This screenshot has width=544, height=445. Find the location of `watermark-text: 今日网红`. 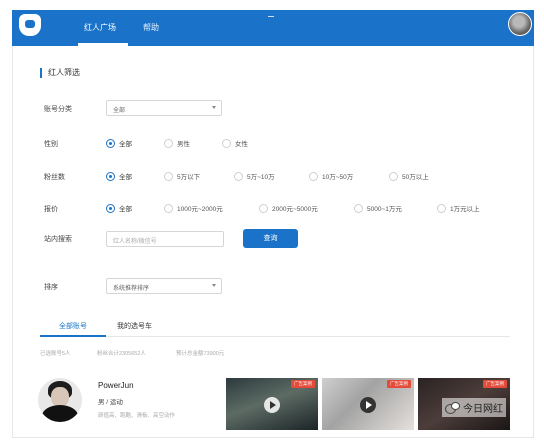

watermark-text: 今日网红 is located at coordinates (483, 409).